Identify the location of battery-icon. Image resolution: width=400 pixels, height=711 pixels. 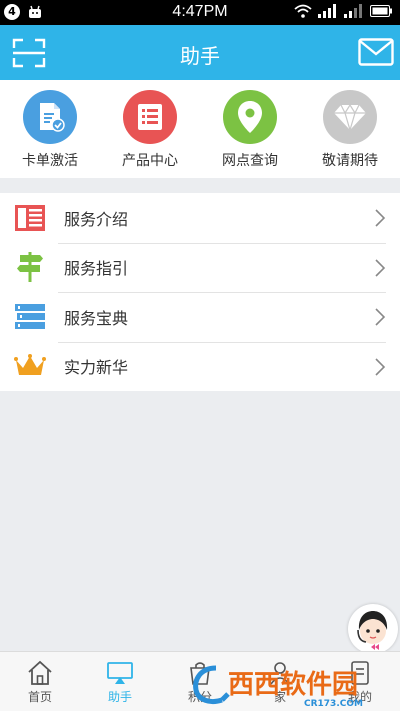
(381, 11).